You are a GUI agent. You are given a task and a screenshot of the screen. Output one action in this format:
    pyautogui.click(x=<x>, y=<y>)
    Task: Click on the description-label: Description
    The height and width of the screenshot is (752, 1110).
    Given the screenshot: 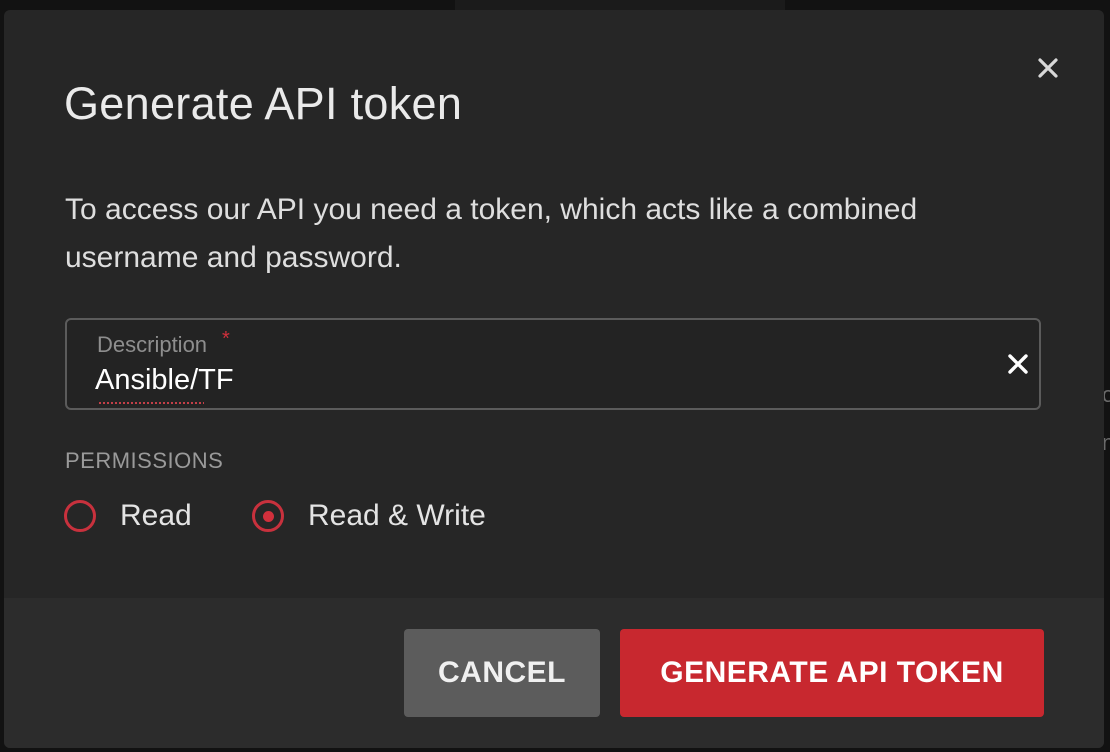 What is the action you would take?
    pyautogui.click(x=152, y=344)
    